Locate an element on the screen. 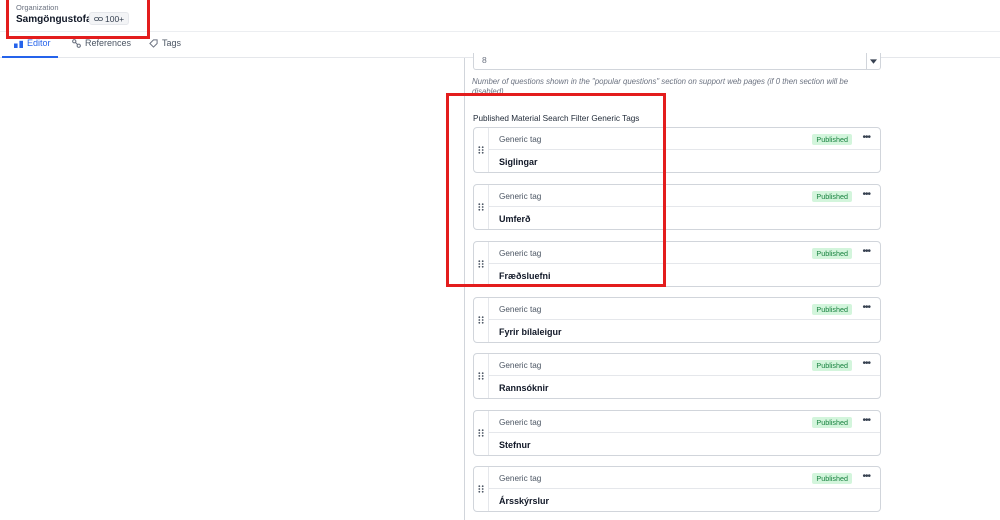  chevron-down-icon is located at coordinates (873, 61).